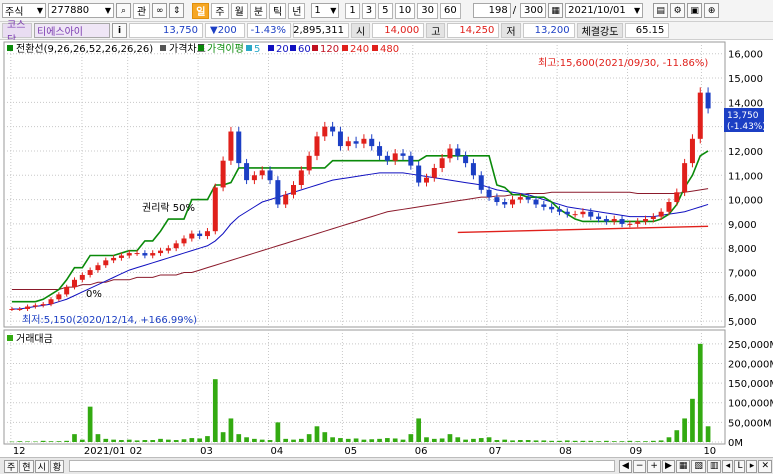 This screenshot has height=474, width=773. Describe the element at coordinates (123, 10) in the screenshot. I see `search-icon: ⌕` at that location.